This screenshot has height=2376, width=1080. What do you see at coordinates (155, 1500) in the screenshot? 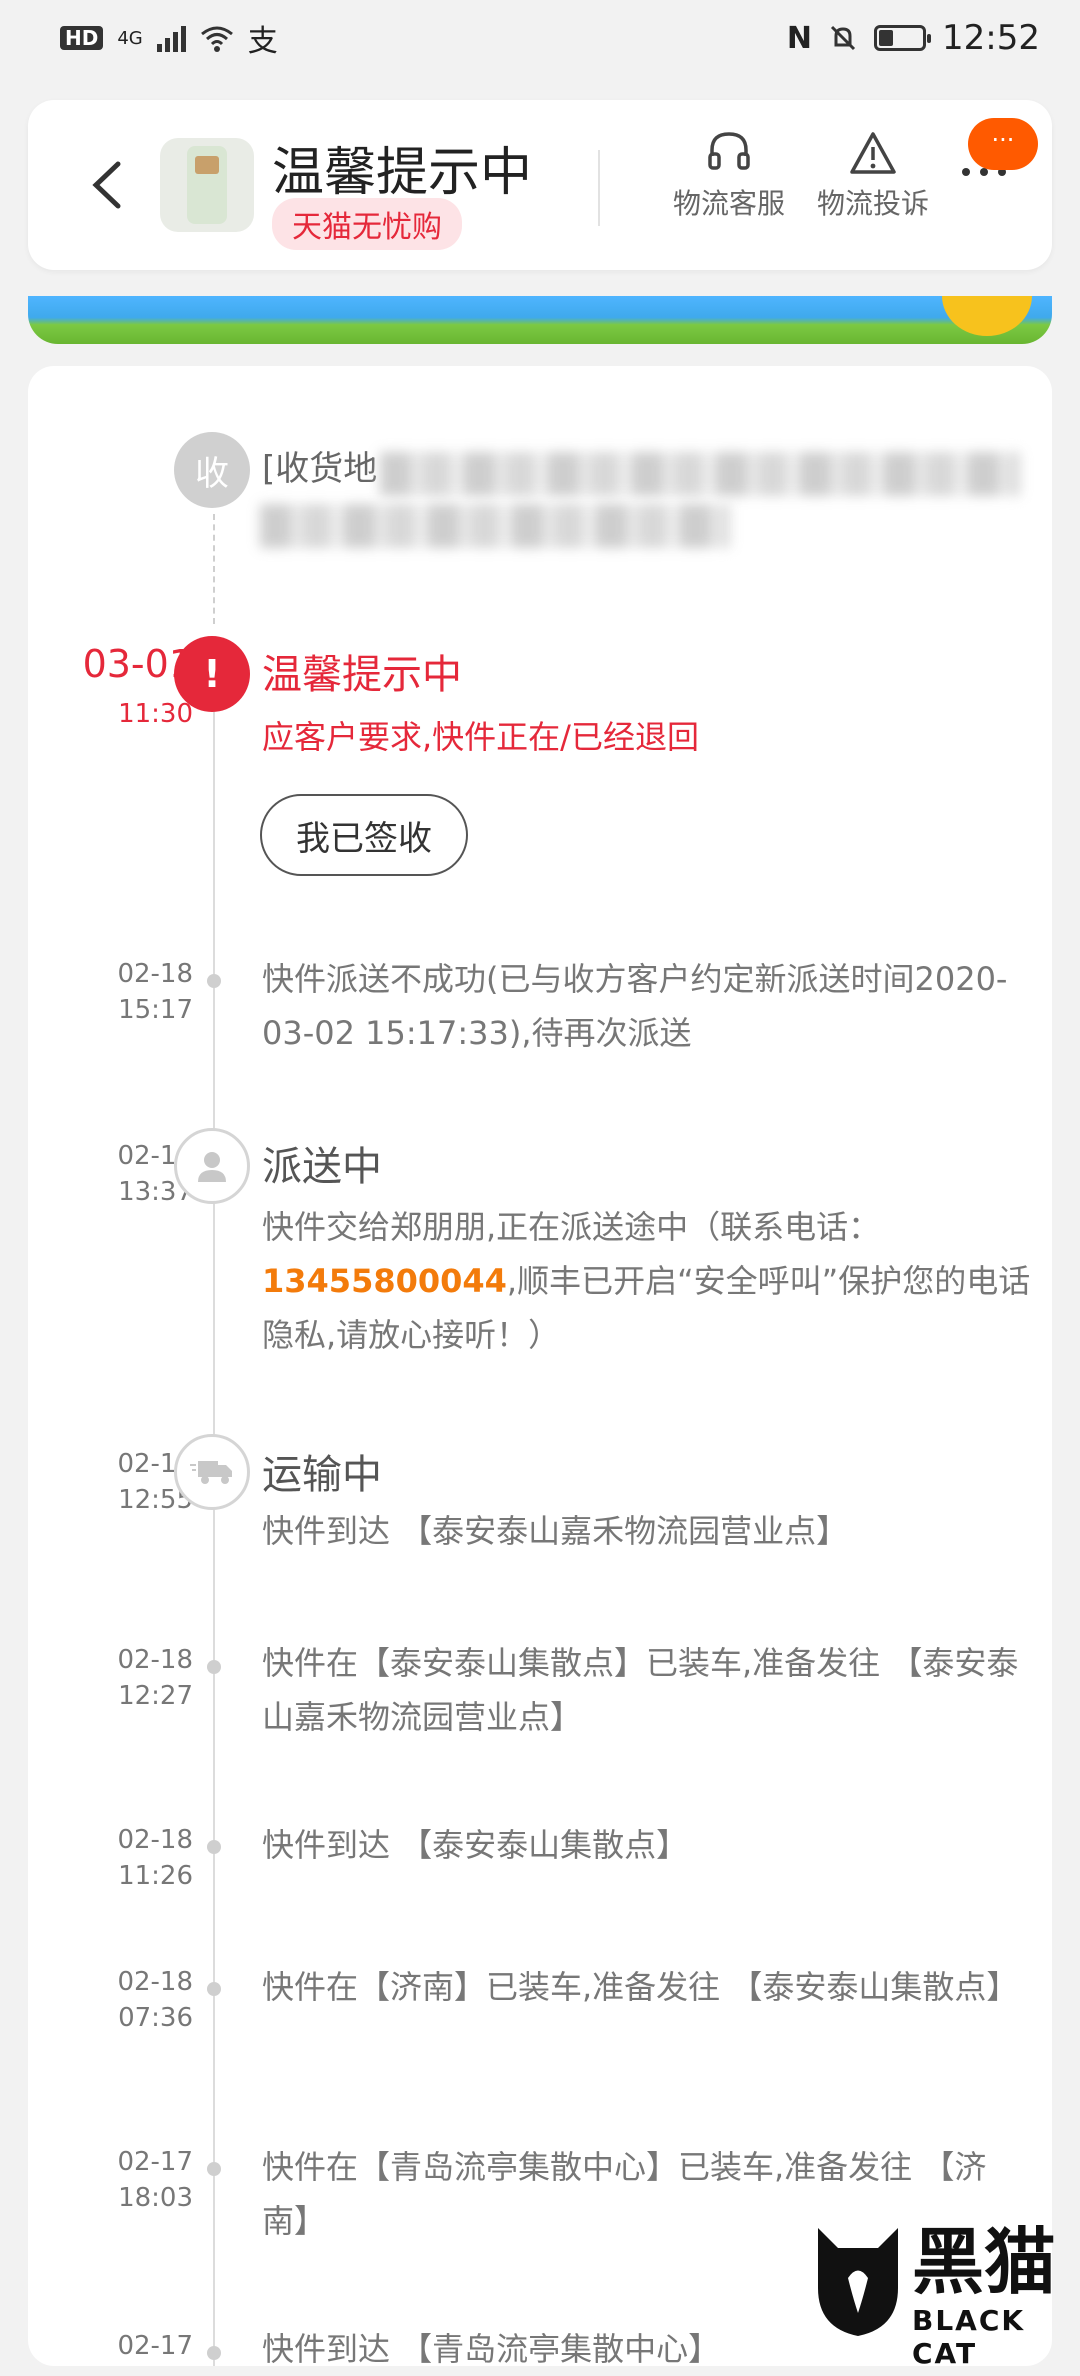
I see `event-time: 12:55` at bounding box center [155, 1500].